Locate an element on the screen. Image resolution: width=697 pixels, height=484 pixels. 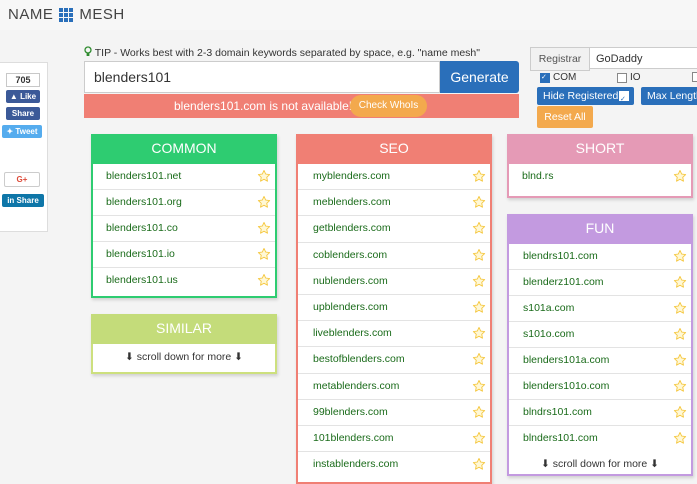
domain-row: blenders101.io is located at coordinates (184, 255).